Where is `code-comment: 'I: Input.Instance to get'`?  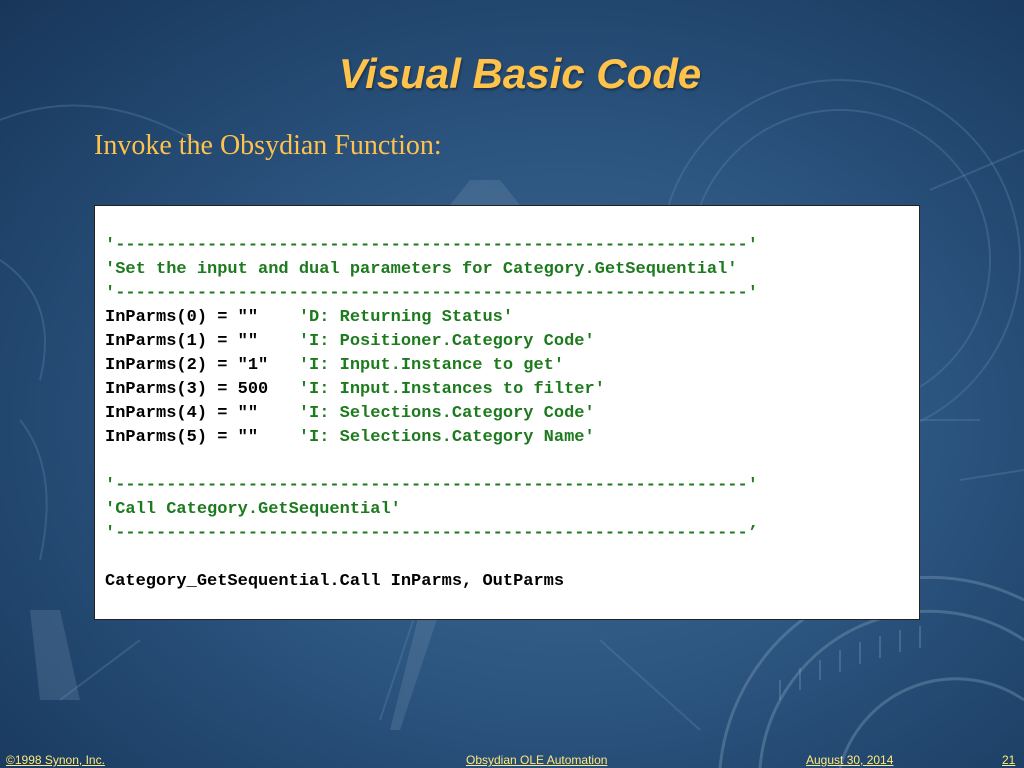
code-comment: 'I: Input.Instance to get' is located at coordinates (431, 365).